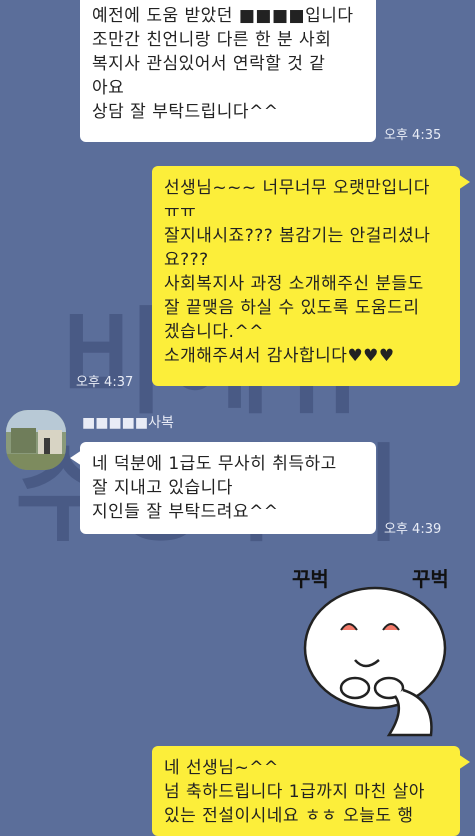 The height and width of the screenshot is (836, 475). Describe the element at coordinates (128, 423) in the screenshot. I see `sender-name: ■■■■■사복` at that location.